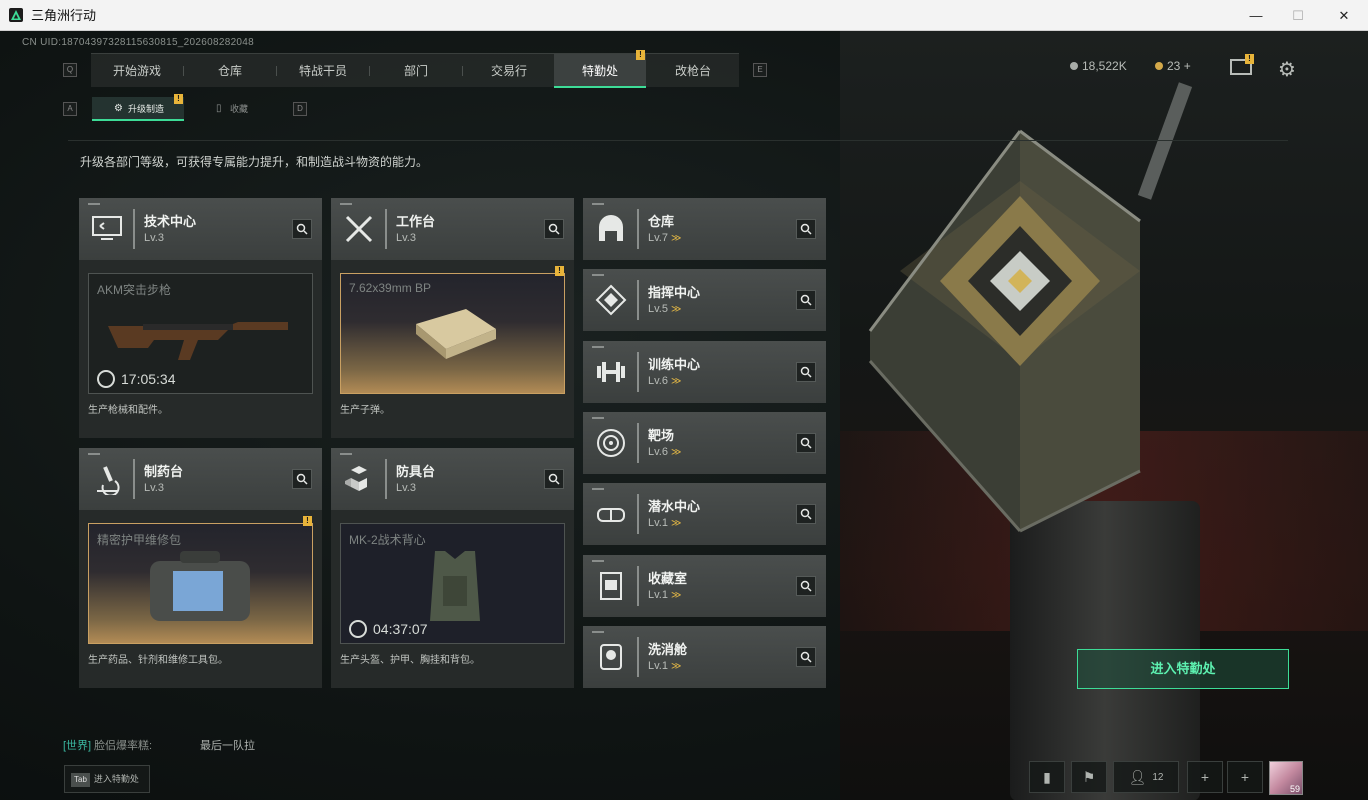  What do you see at coordinates (138, 42) in the screenshot?
I see `player-uid: CN UID:18704397328115630815_202608282048` at bounding box center [138, 42].